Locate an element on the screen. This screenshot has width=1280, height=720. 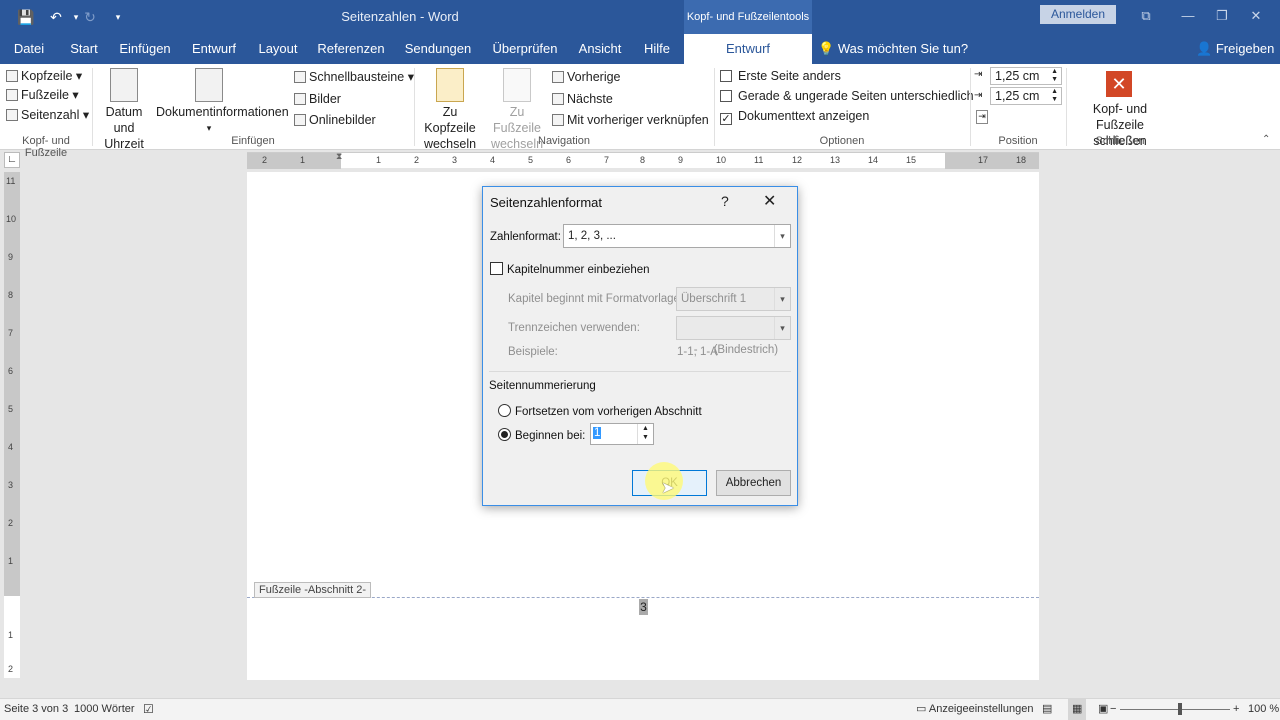
proofing-icon: ☑ is located at coordinates (148, 709).